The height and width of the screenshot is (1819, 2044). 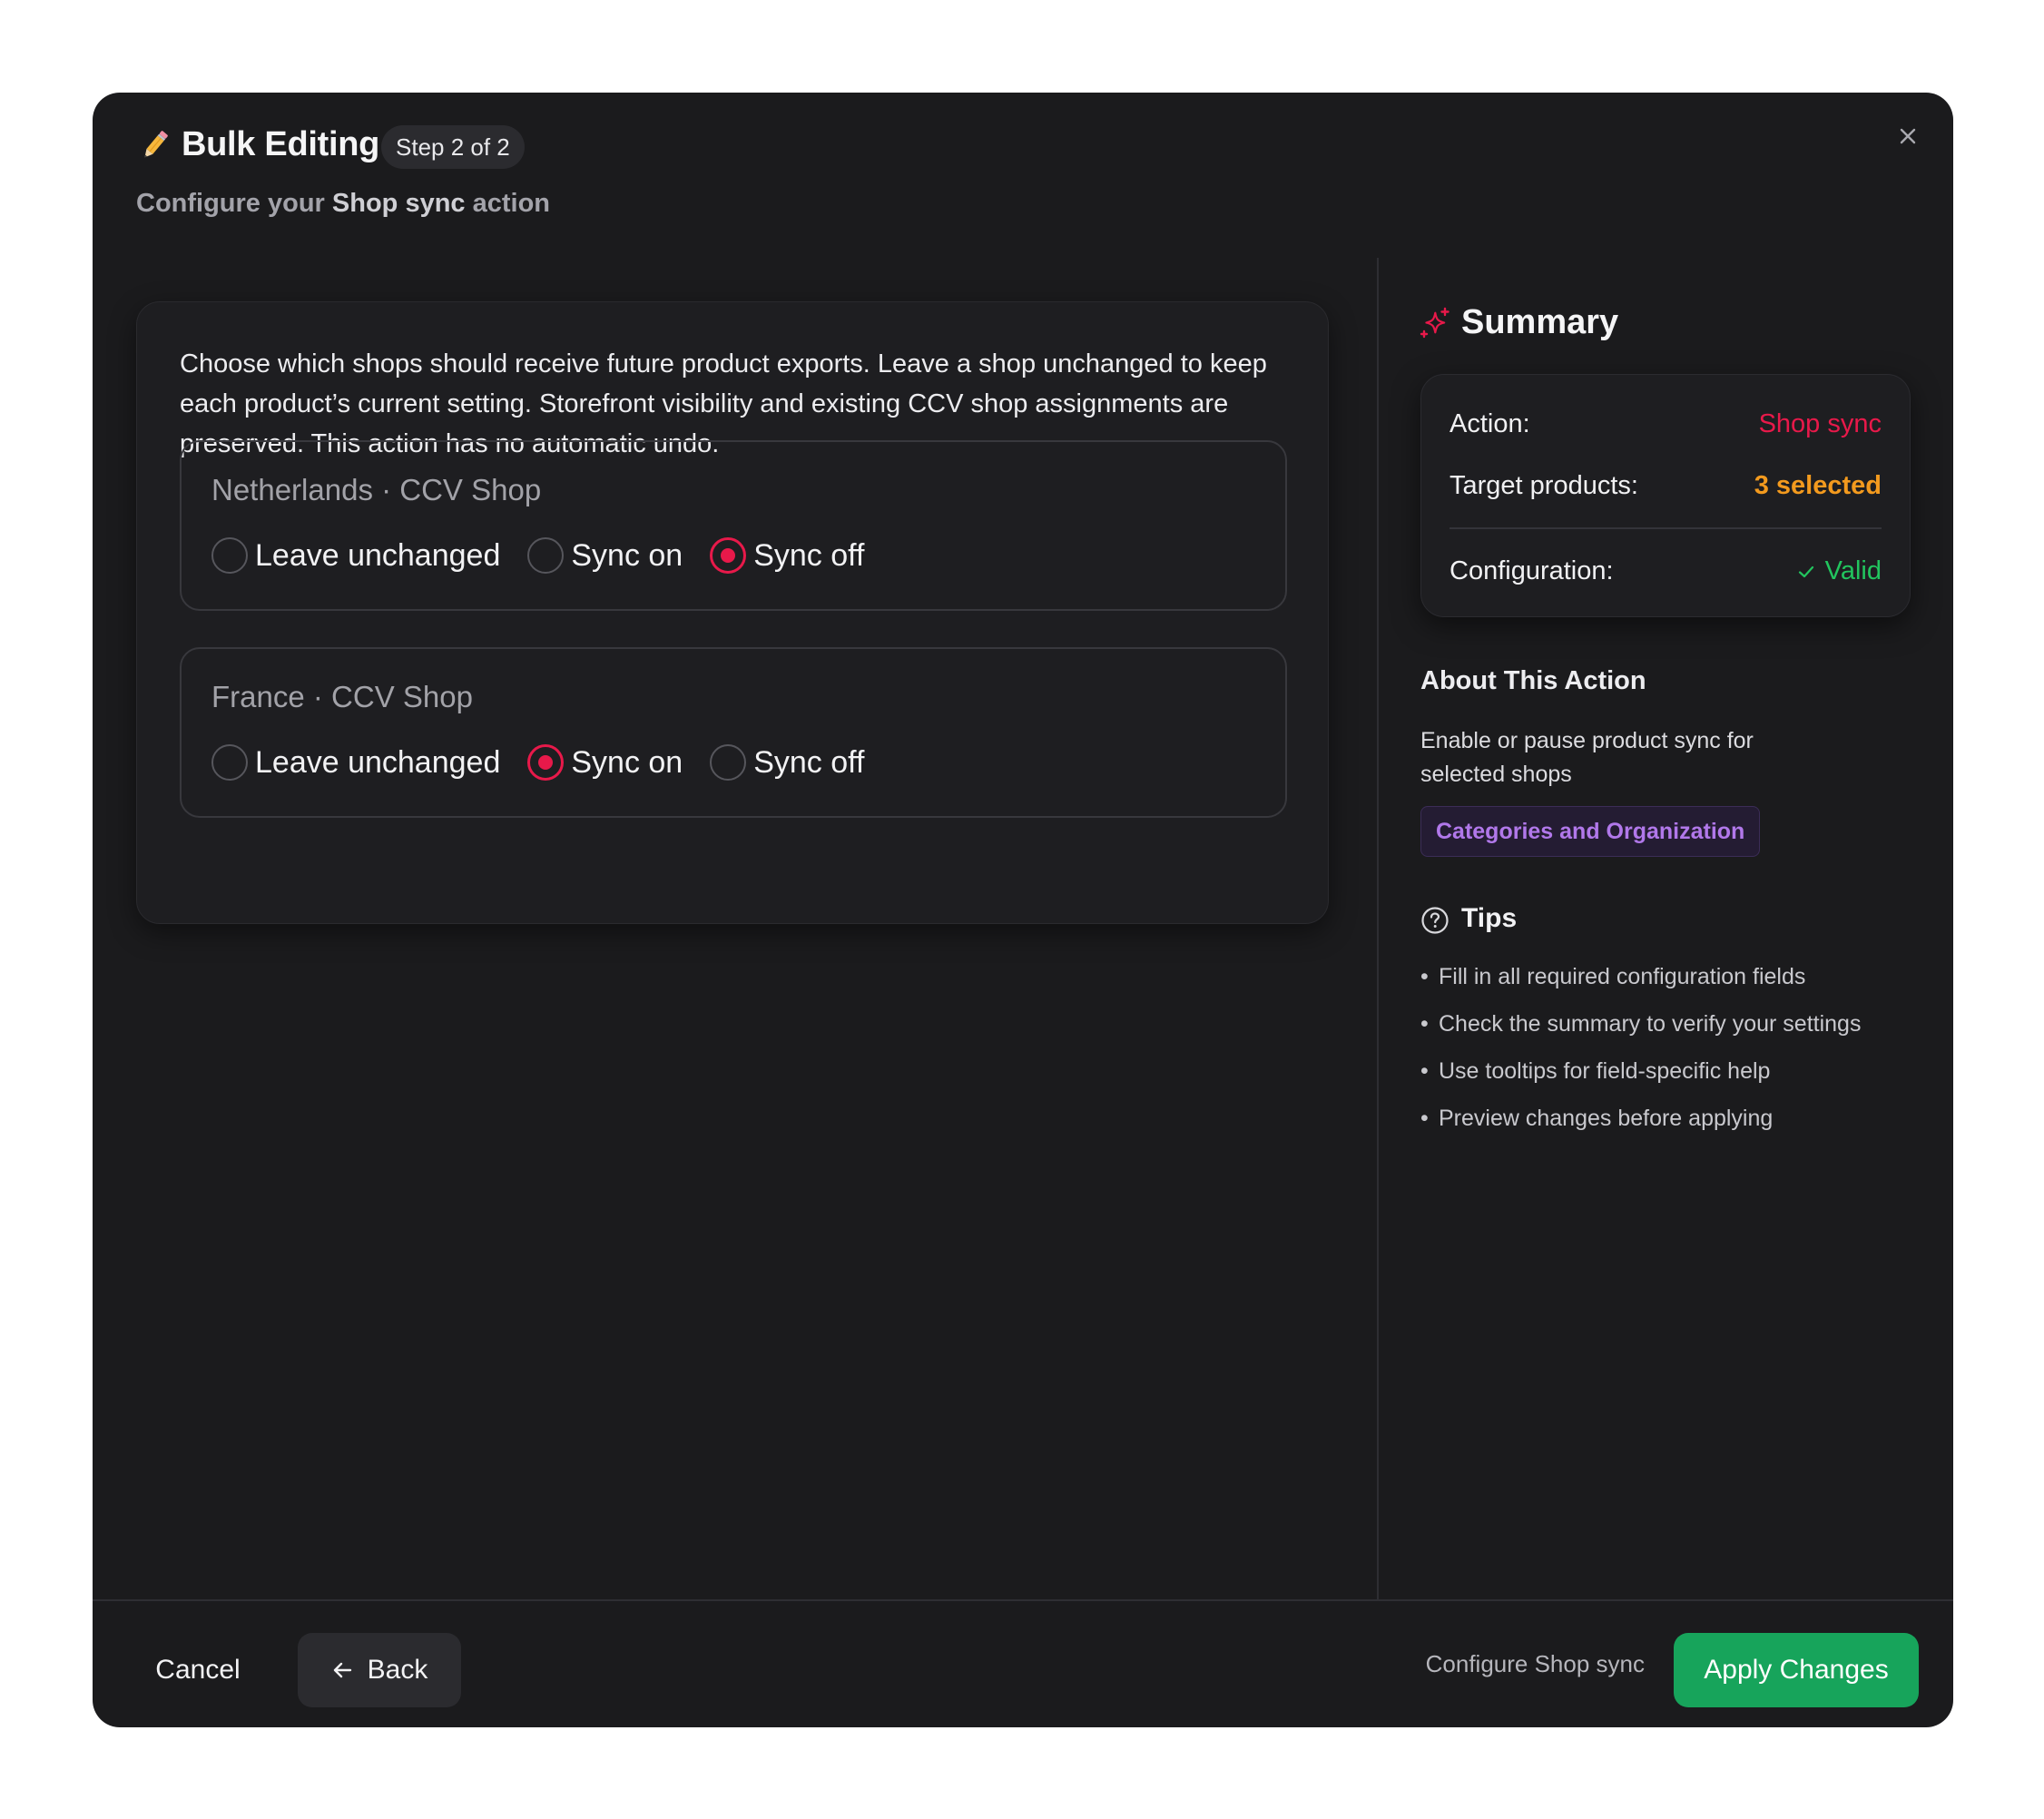 What do you see at coordinates (342, 696) in the screenshot?
I see `shop-title: France · CCV Shop` at bounding box center [342, 696].